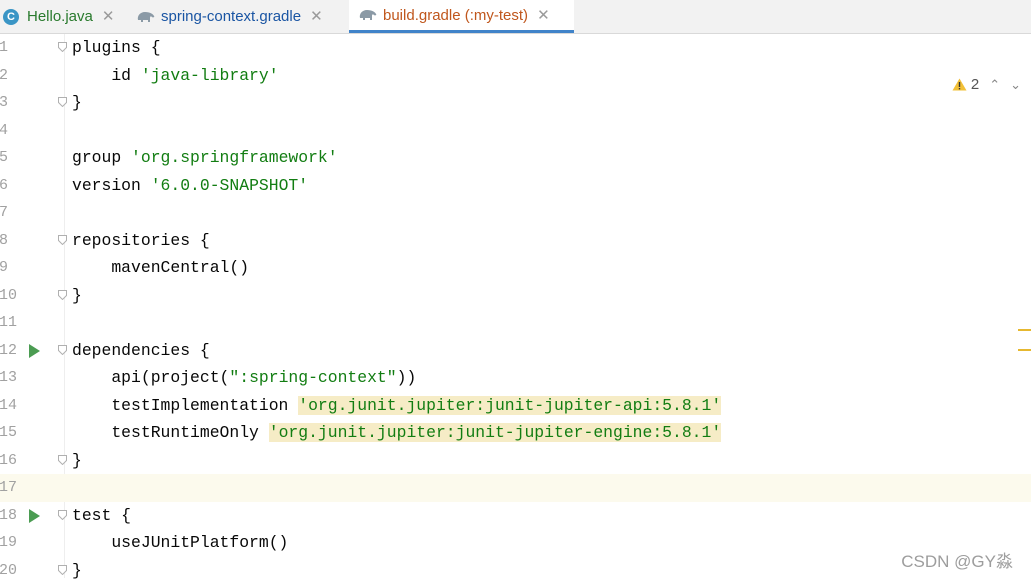 The height and width of the screenshot is (584, 1031). What do you see at coordinates (515, 103) in the screenshot?
I see `code-line: 3}` at bounding box center [515, 103].